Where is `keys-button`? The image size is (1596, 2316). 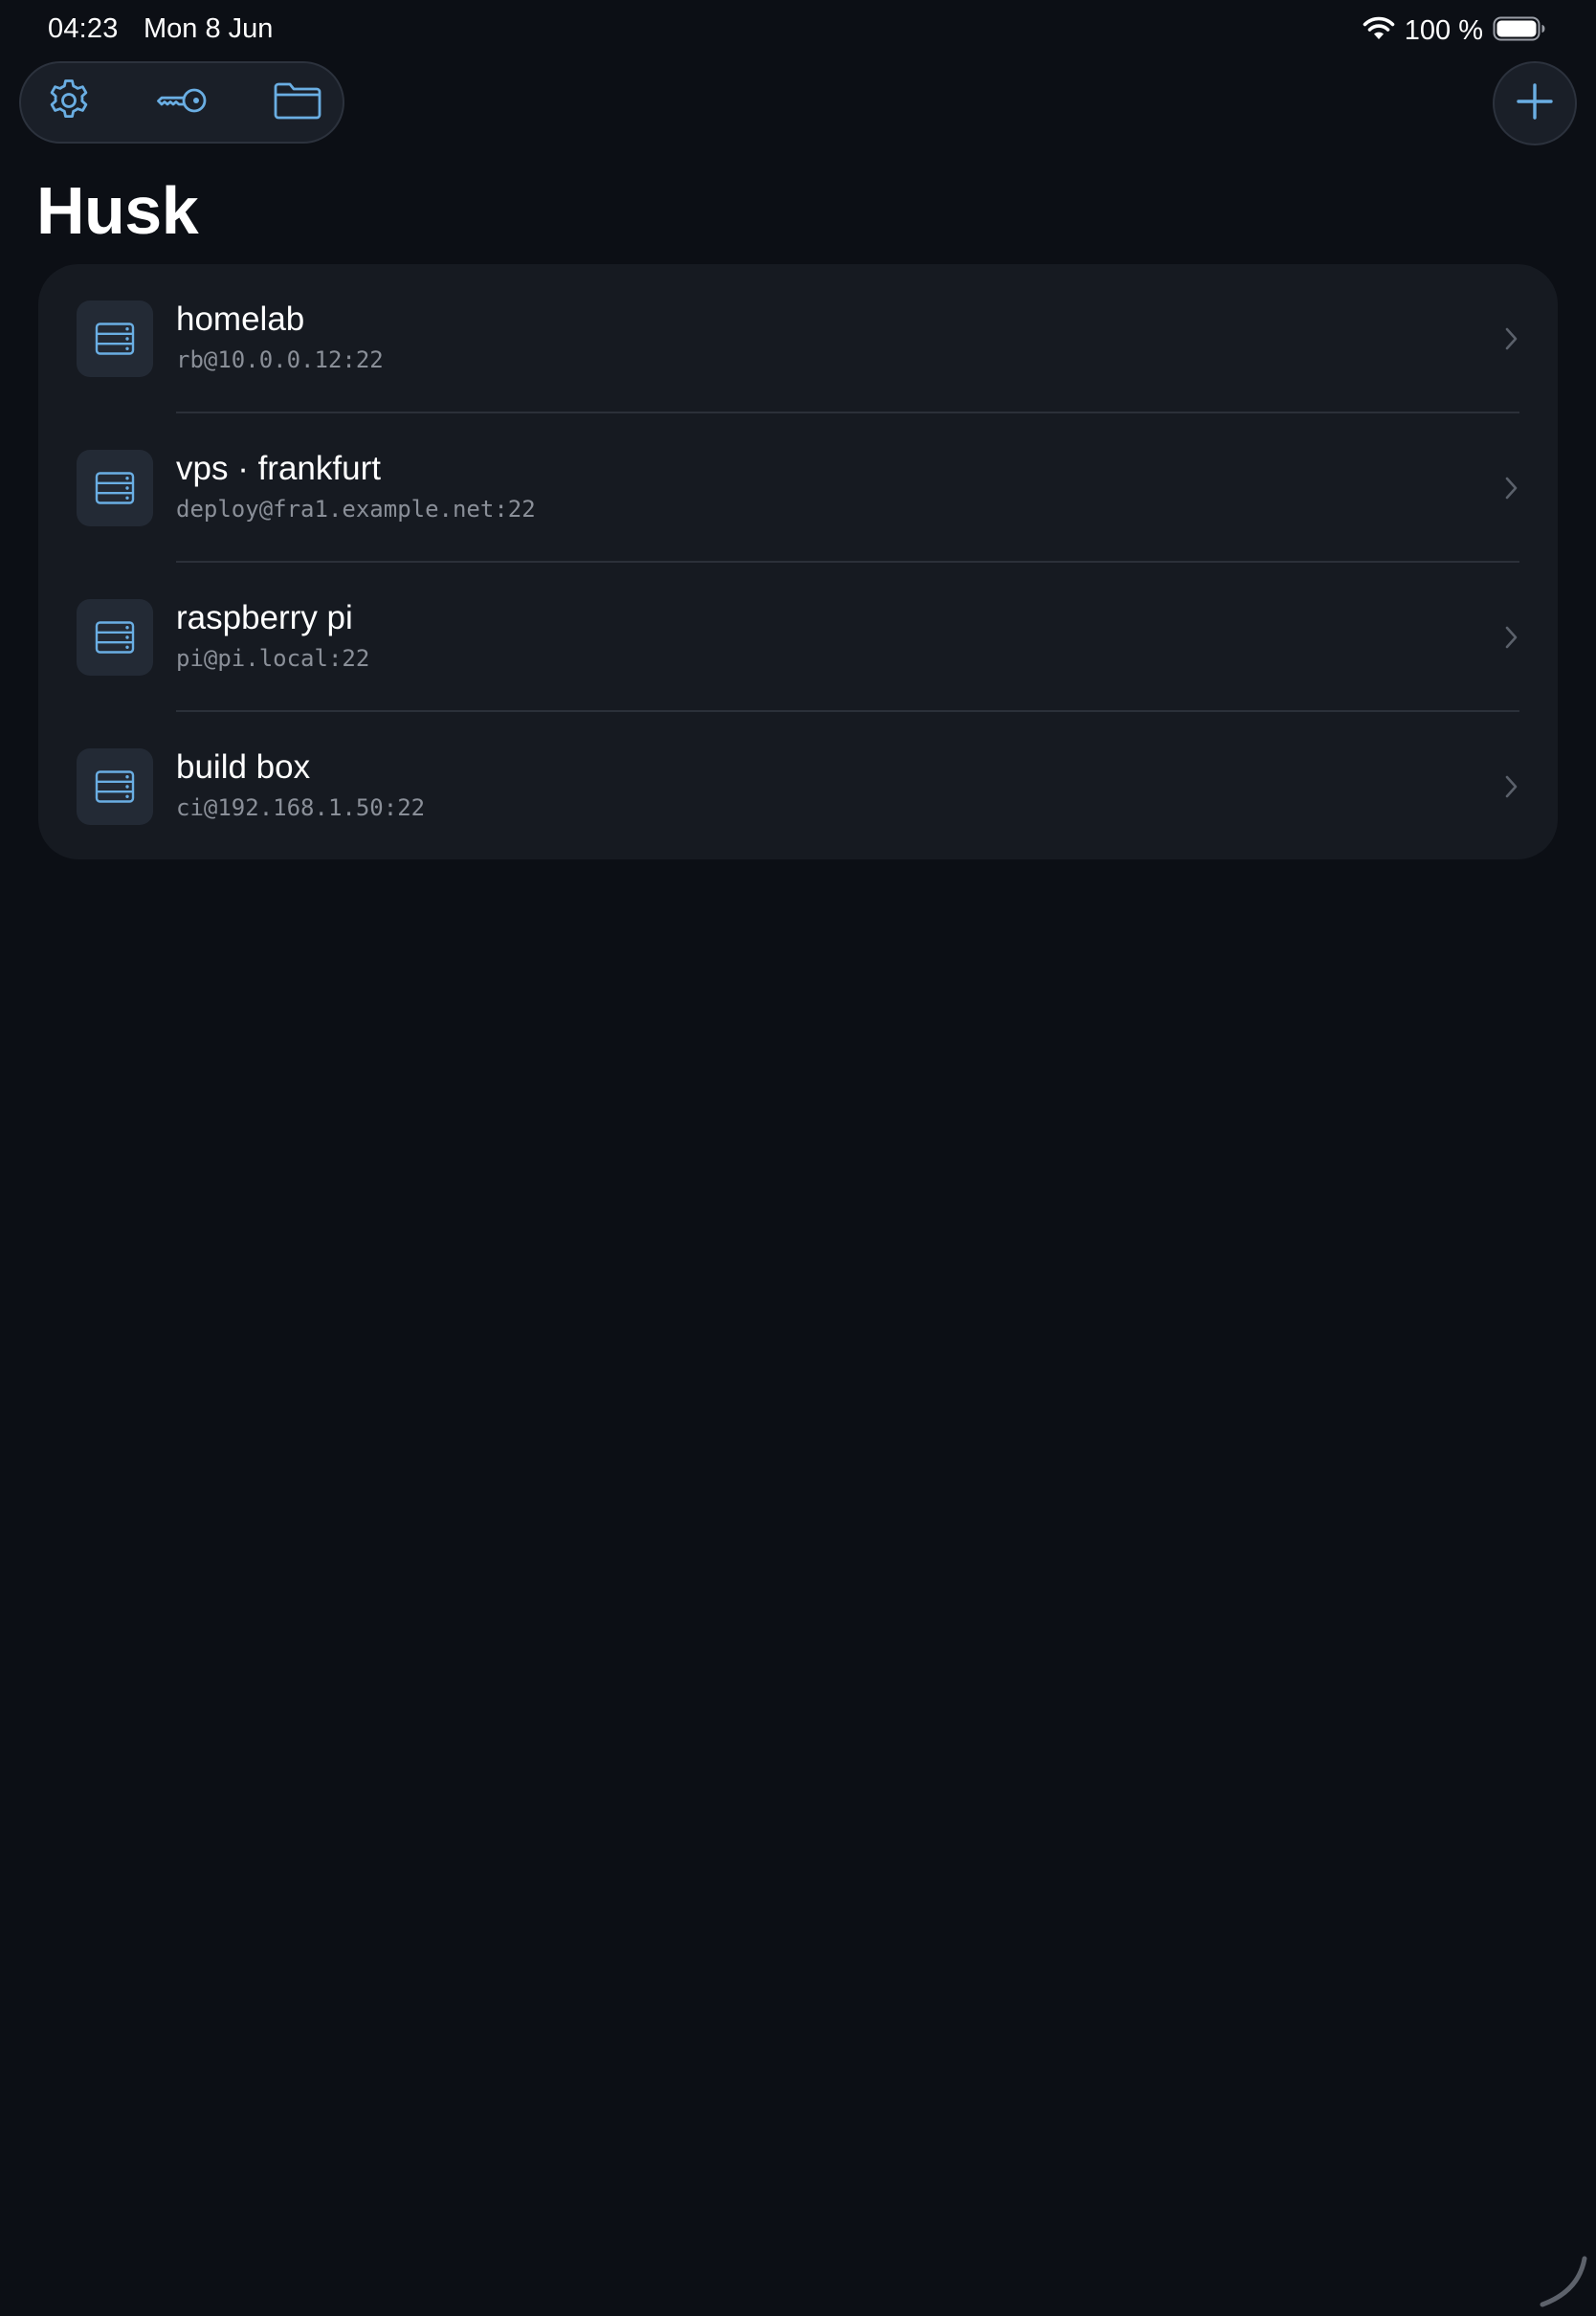
keys-button is located at coordinates (183, 102).